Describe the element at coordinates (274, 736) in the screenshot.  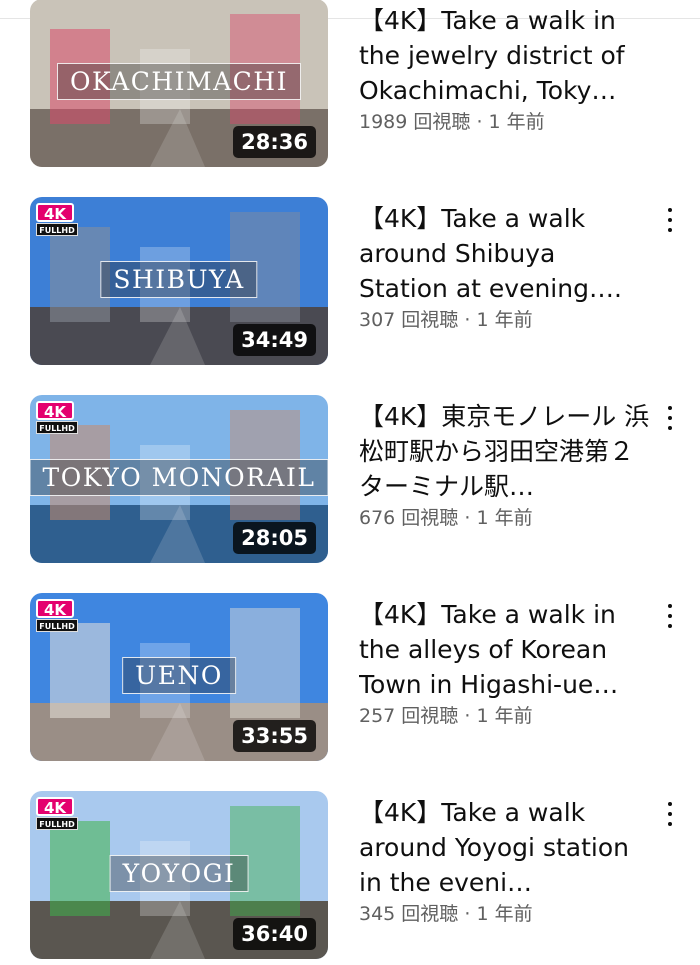
I see `video-duration: 33:55` at that location.